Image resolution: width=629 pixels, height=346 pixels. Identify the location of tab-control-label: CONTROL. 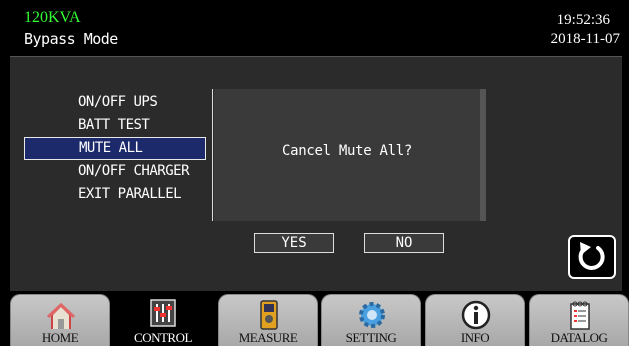
(163, 337).